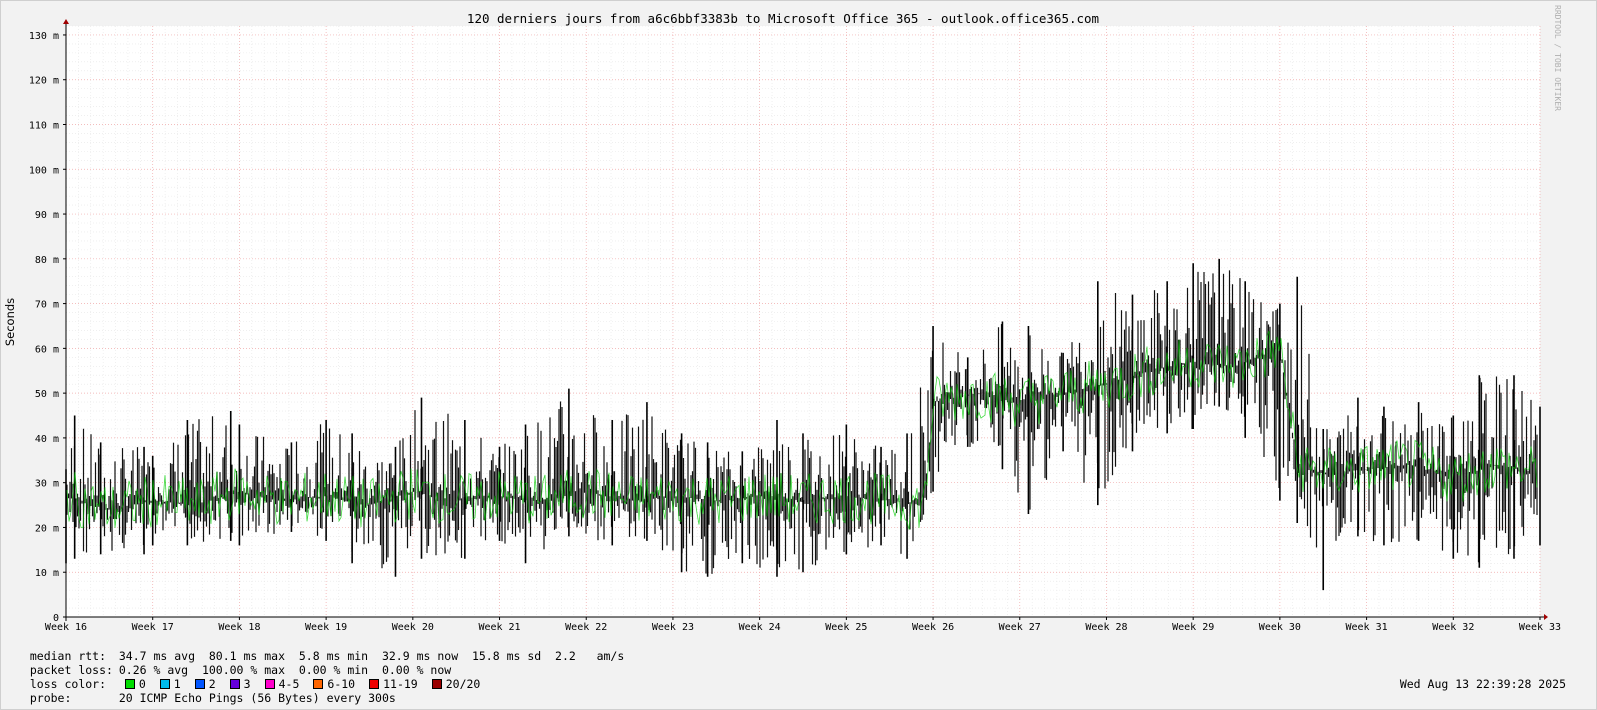  What do you see at coordinates (846, 627) in the screenshot?
I see `x-tick-label: Week 25` at bounding box center [846, 627].